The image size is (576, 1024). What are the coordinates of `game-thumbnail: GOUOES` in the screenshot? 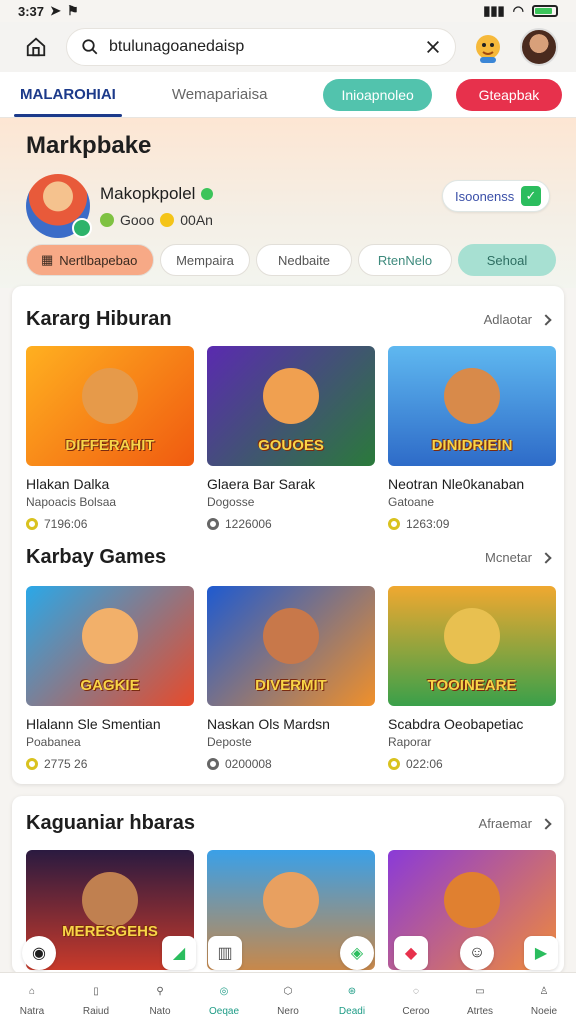 It's located at (291, 406).